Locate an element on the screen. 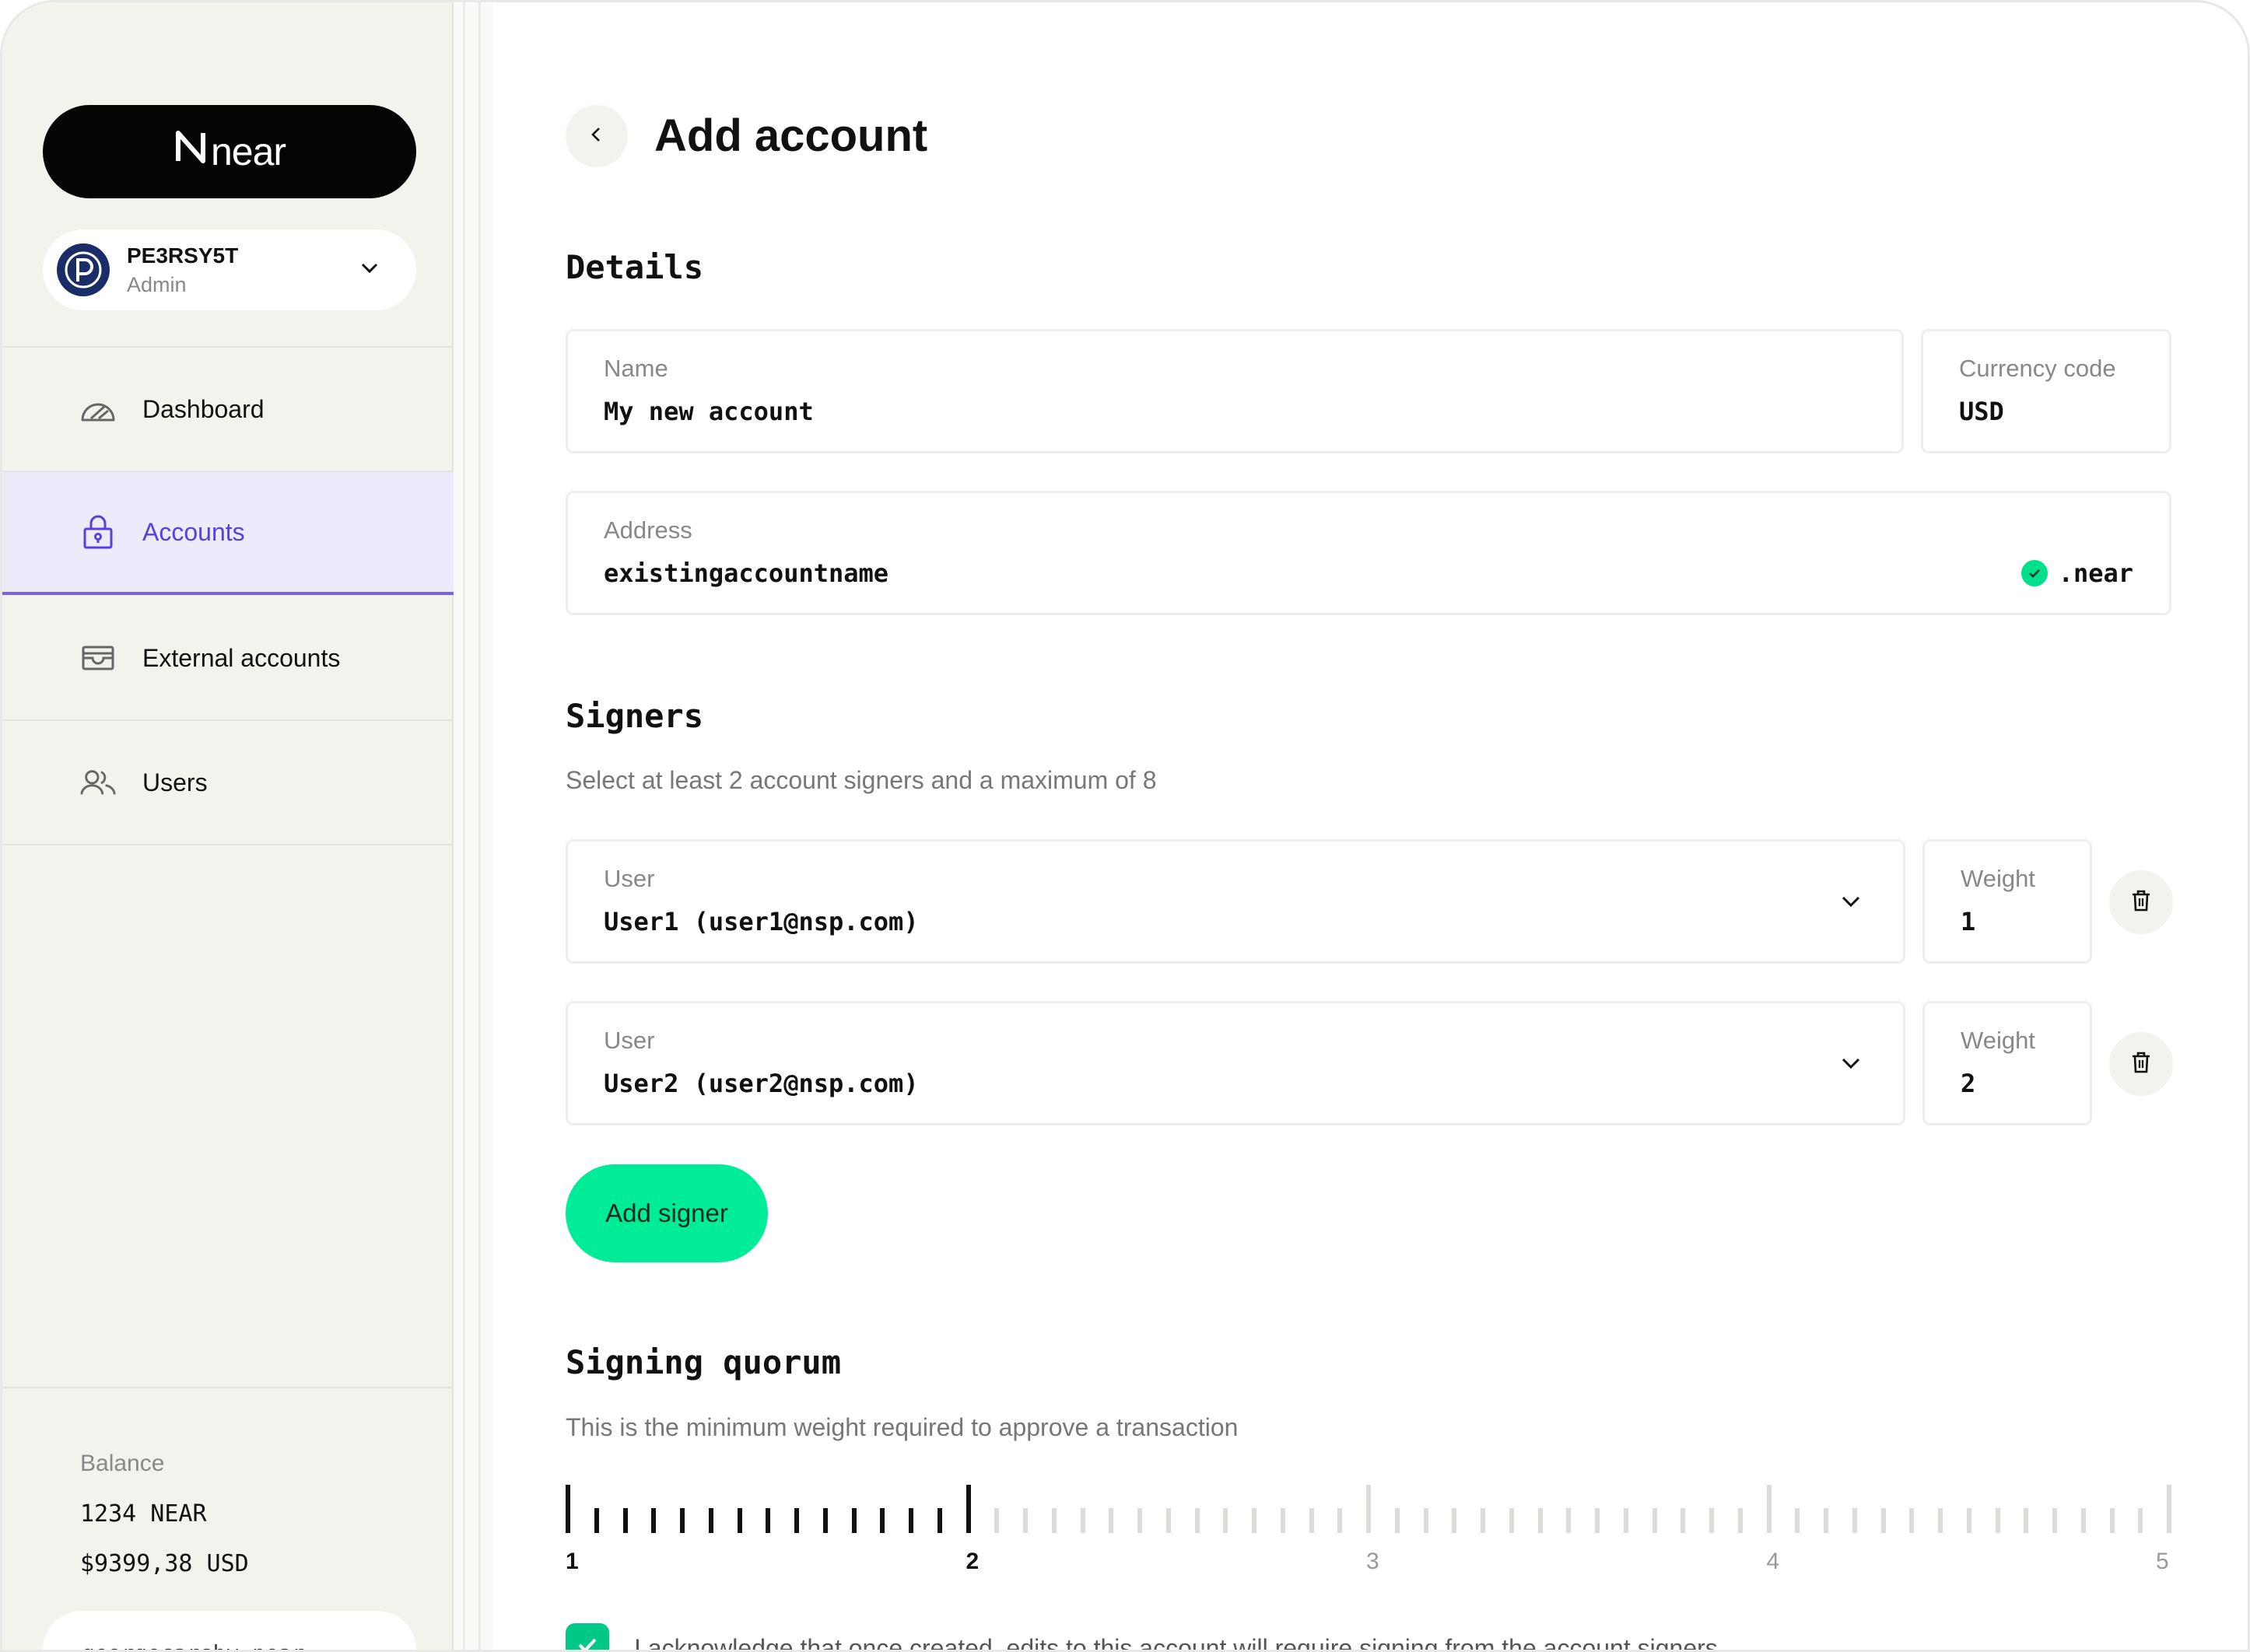  slider-tick-label: 1 is located at coordinates (572, 1562).